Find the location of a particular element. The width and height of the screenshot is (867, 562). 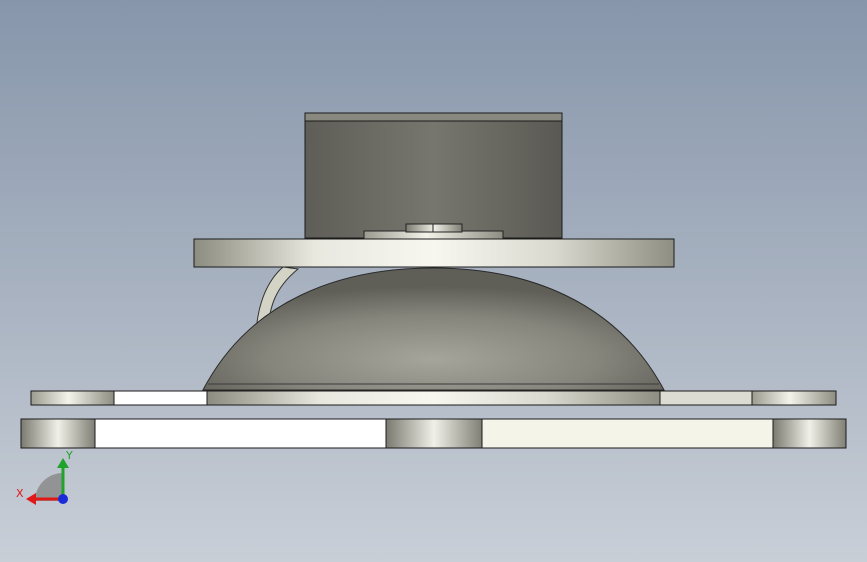

view-orientation-triad-icon: X Y is located at coordinates (44, 477).